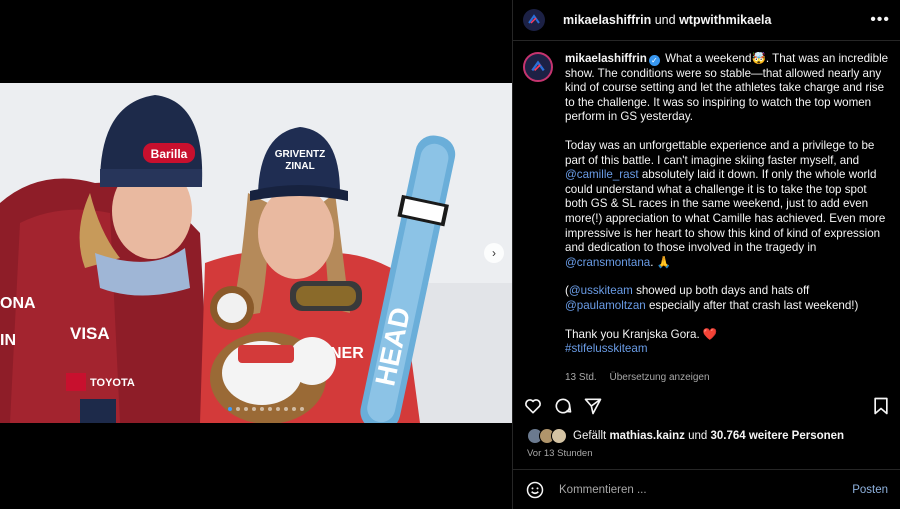 Image resolution: width=900 pixels, height=509 pixels. Describe the element at coordinates (581, 377) in the screenshot. I see `post-age: 13 Std.` at that location.